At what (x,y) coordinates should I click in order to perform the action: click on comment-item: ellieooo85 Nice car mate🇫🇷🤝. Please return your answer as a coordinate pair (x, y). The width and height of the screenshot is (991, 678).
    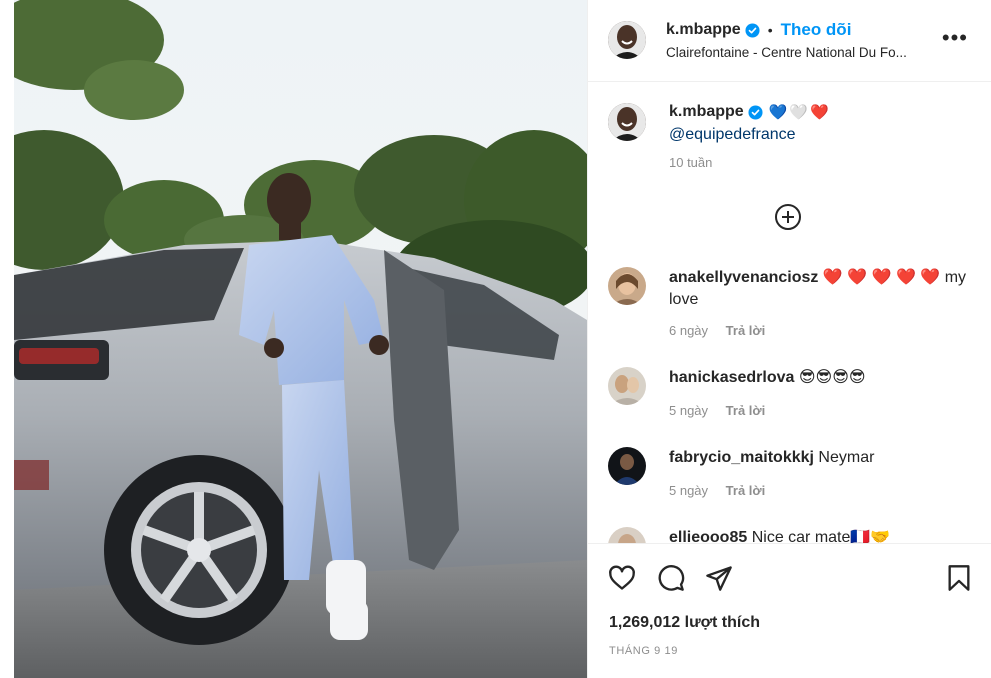
    Looking at the image, I should click on (789, 535).